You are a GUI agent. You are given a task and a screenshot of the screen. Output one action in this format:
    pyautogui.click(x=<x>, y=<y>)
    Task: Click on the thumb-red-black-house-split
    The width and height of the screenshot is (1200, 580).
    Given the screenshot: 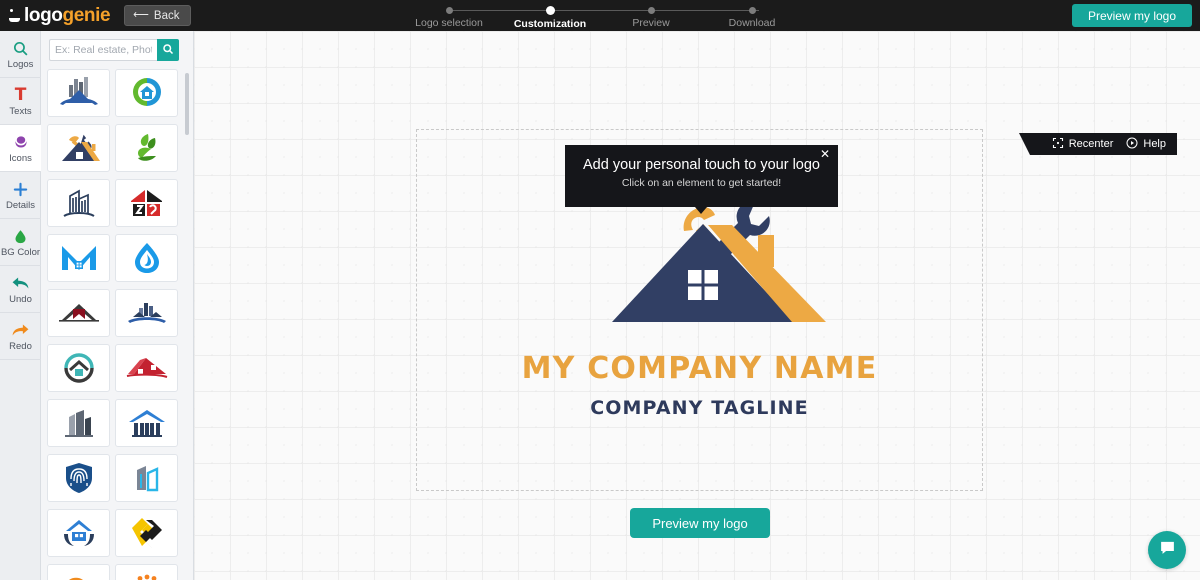 What is the action you would take?
    pyautogui.click(x=146, y=203)
    